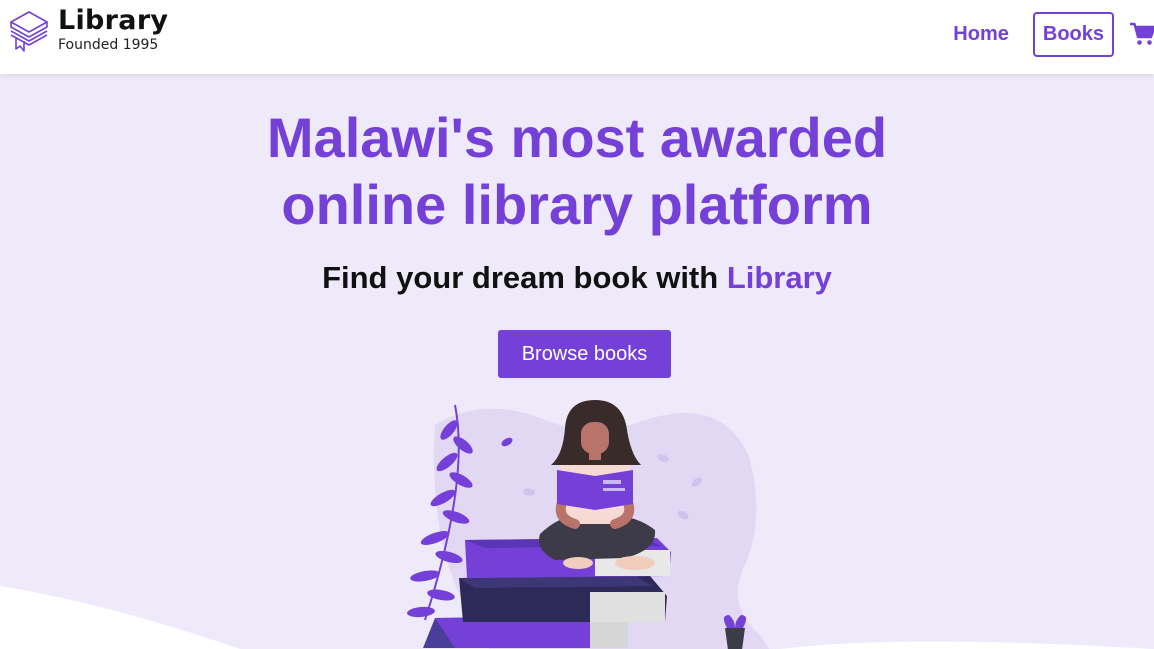  What do you see at coordinates (108, 44) in the screenshot?
I see `brand-subtitle: Founded 1995` at bounding box center [108, 44].